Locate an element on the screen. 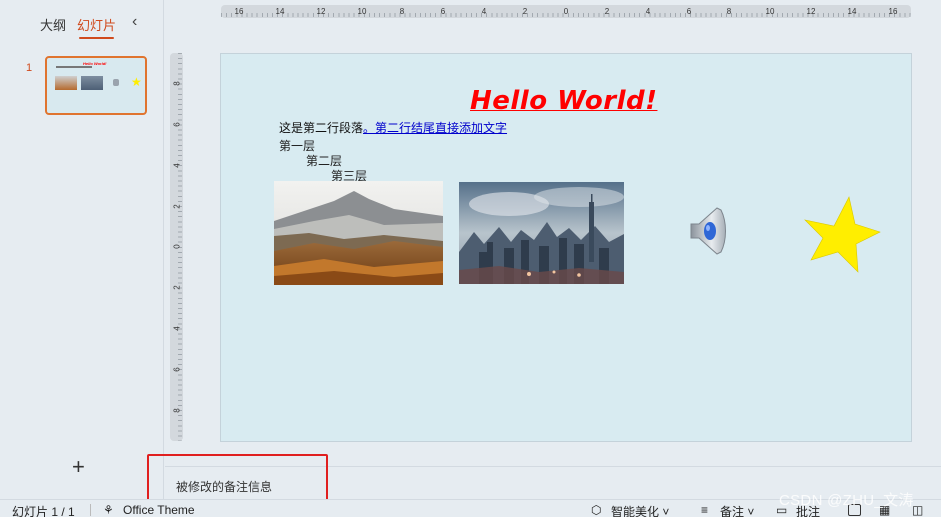  notes-label: 备注 is located at coordinates (732, 511).